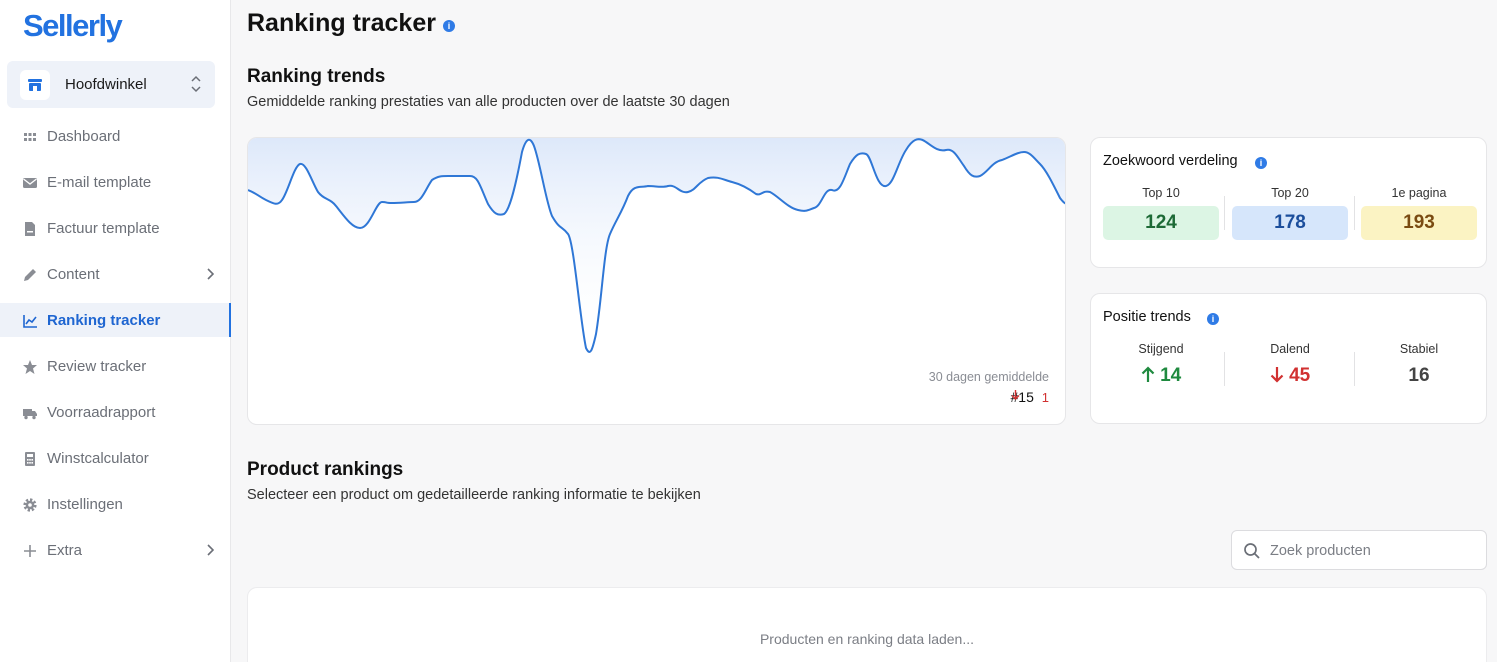  Describe the element at coordinates (30, 275) in the screenshot. I see `pencil-icon` at that location.